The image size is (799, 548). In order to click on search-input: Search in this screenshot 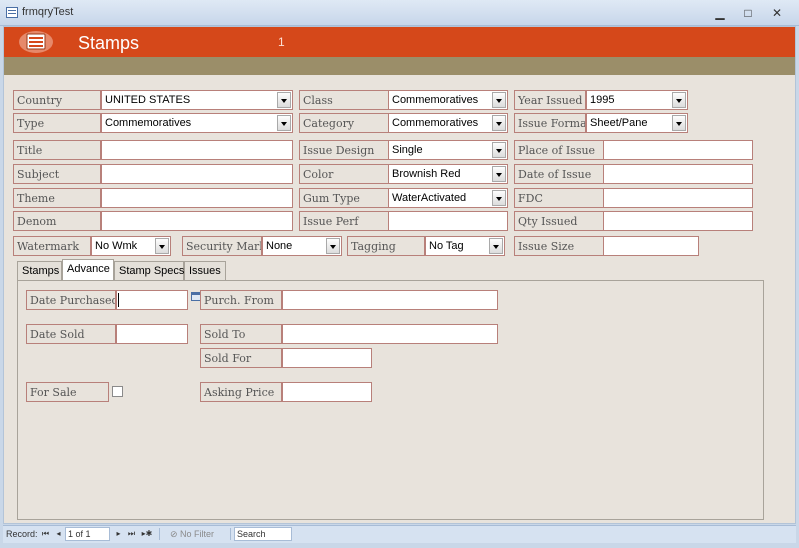, I will do `click(263, 534)`.